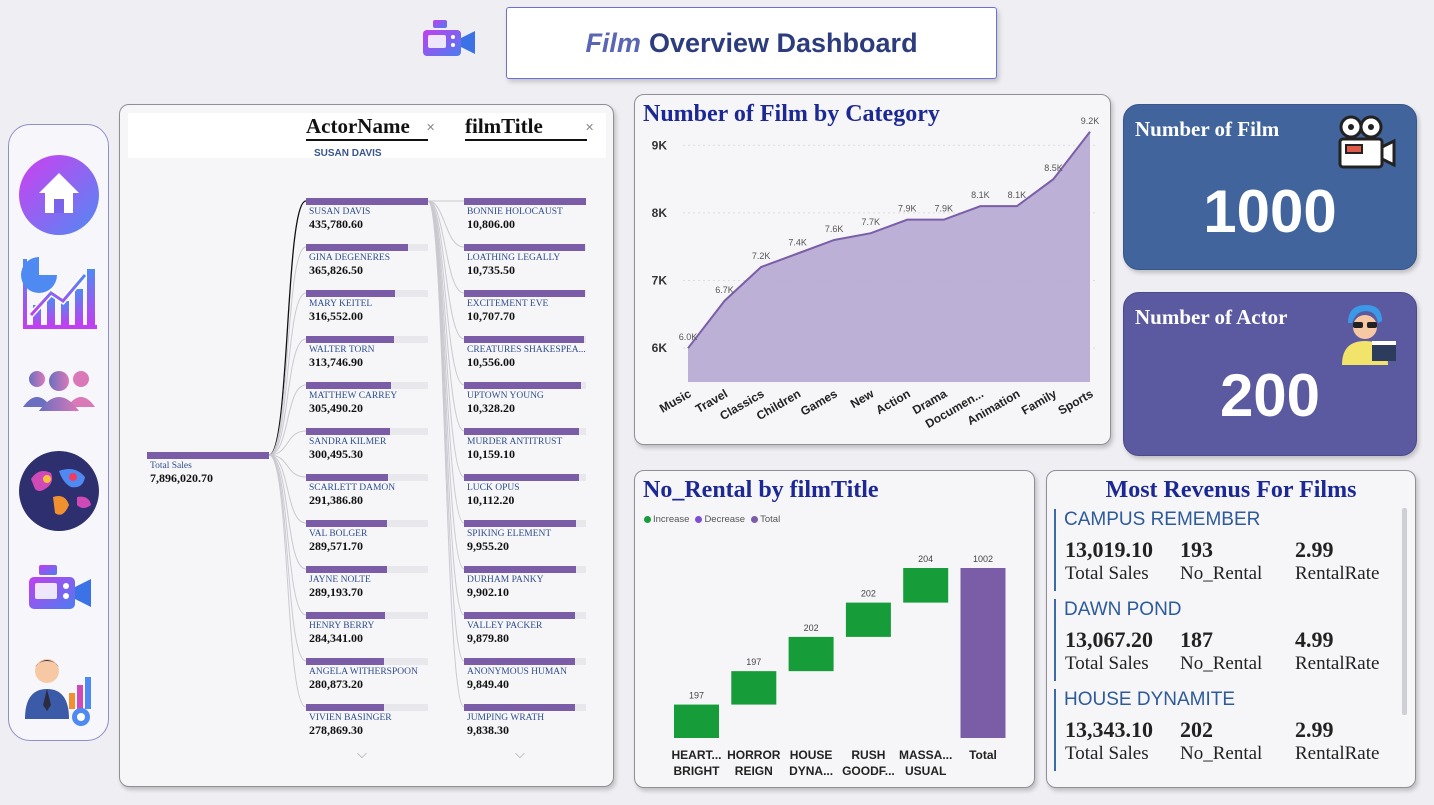  What do you see at coordinates (983, 653) in the screenshot?
I see `total-bar` at bounding box center [983, 653].